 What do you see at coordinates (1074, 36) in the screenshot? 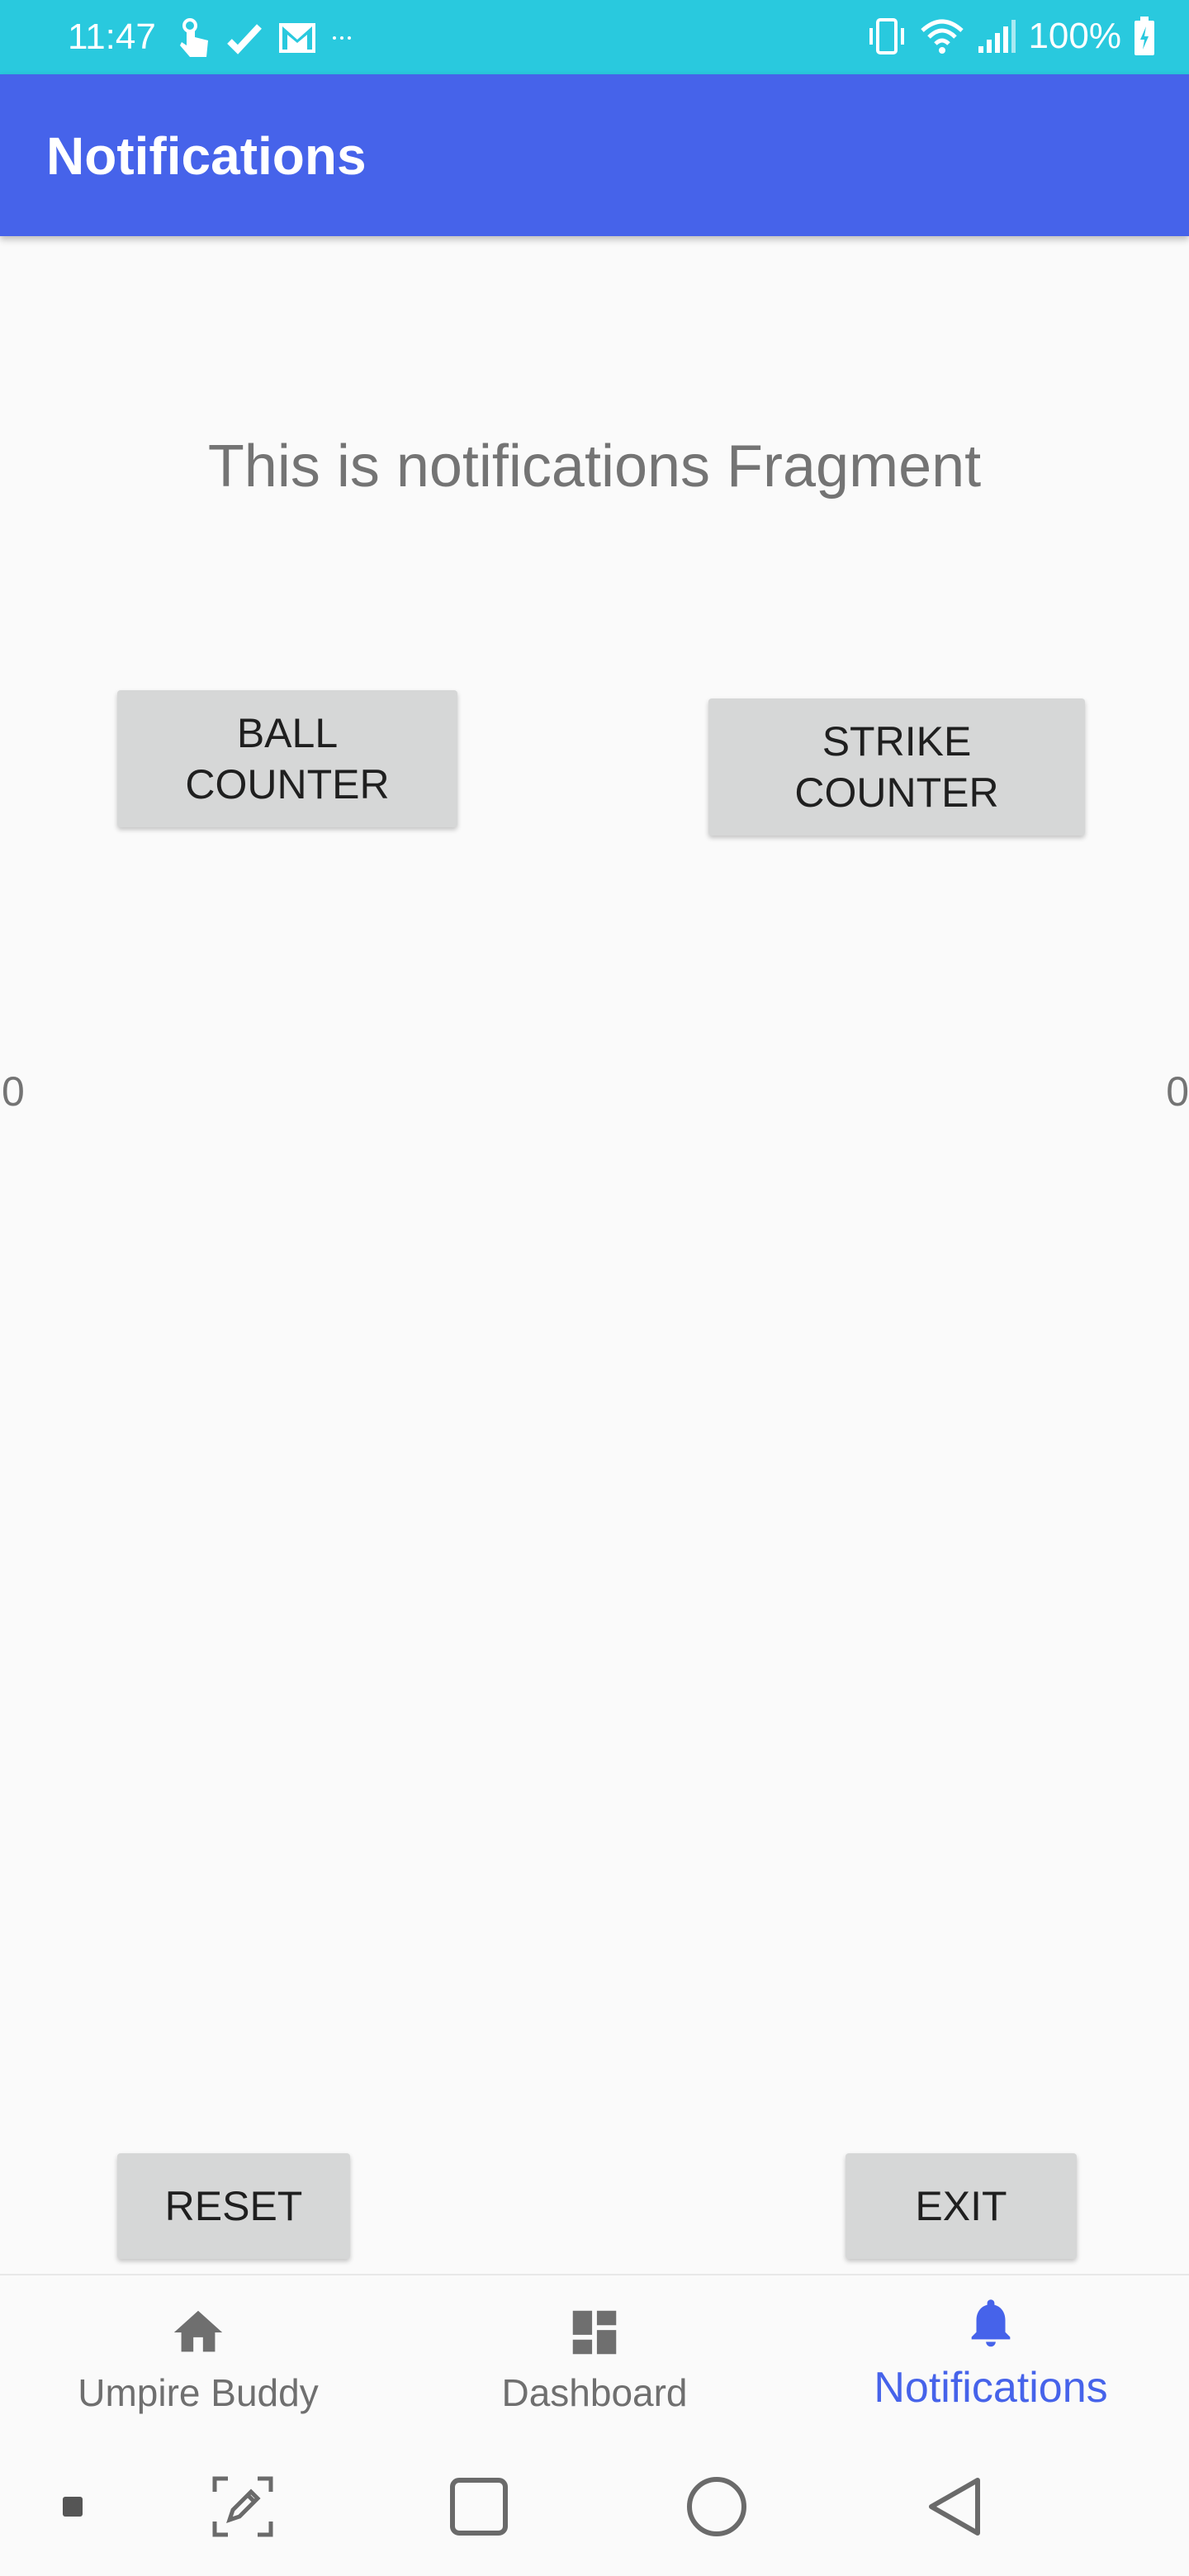
I see `battery-percent: 100%` at bounding box center [1074, 36].